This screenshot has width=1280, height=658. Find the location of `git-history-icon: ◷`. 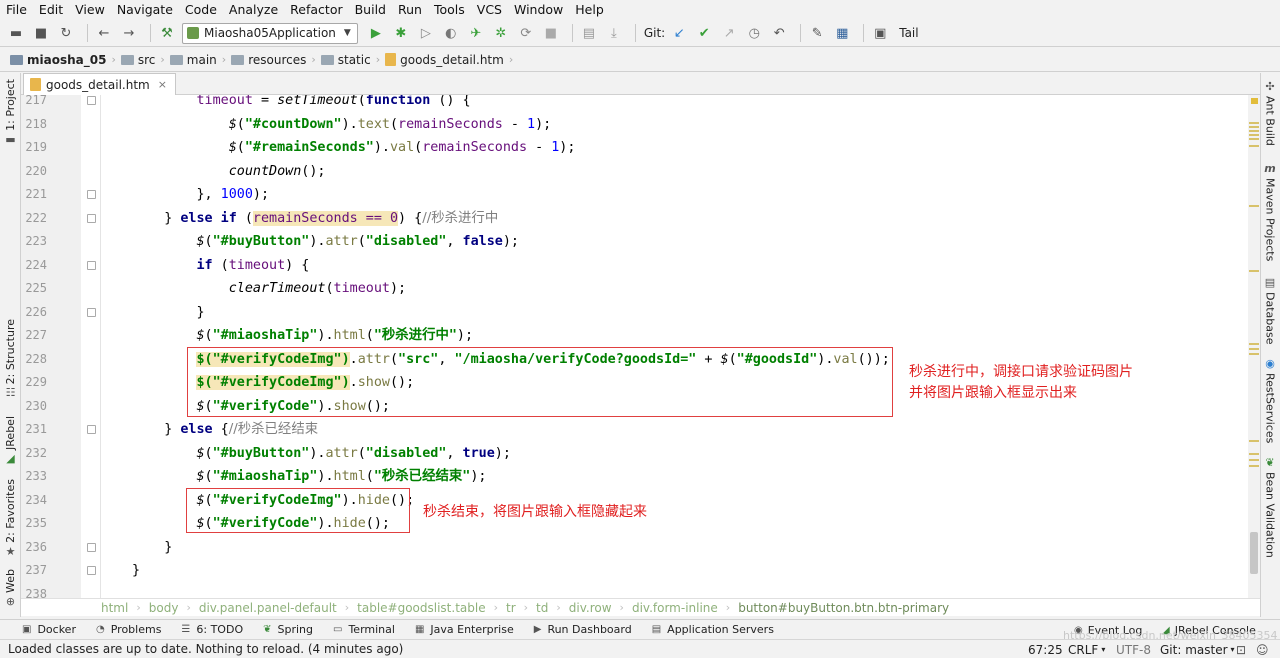

git-history-icon: ◷ is located at coordinates (754, 33).